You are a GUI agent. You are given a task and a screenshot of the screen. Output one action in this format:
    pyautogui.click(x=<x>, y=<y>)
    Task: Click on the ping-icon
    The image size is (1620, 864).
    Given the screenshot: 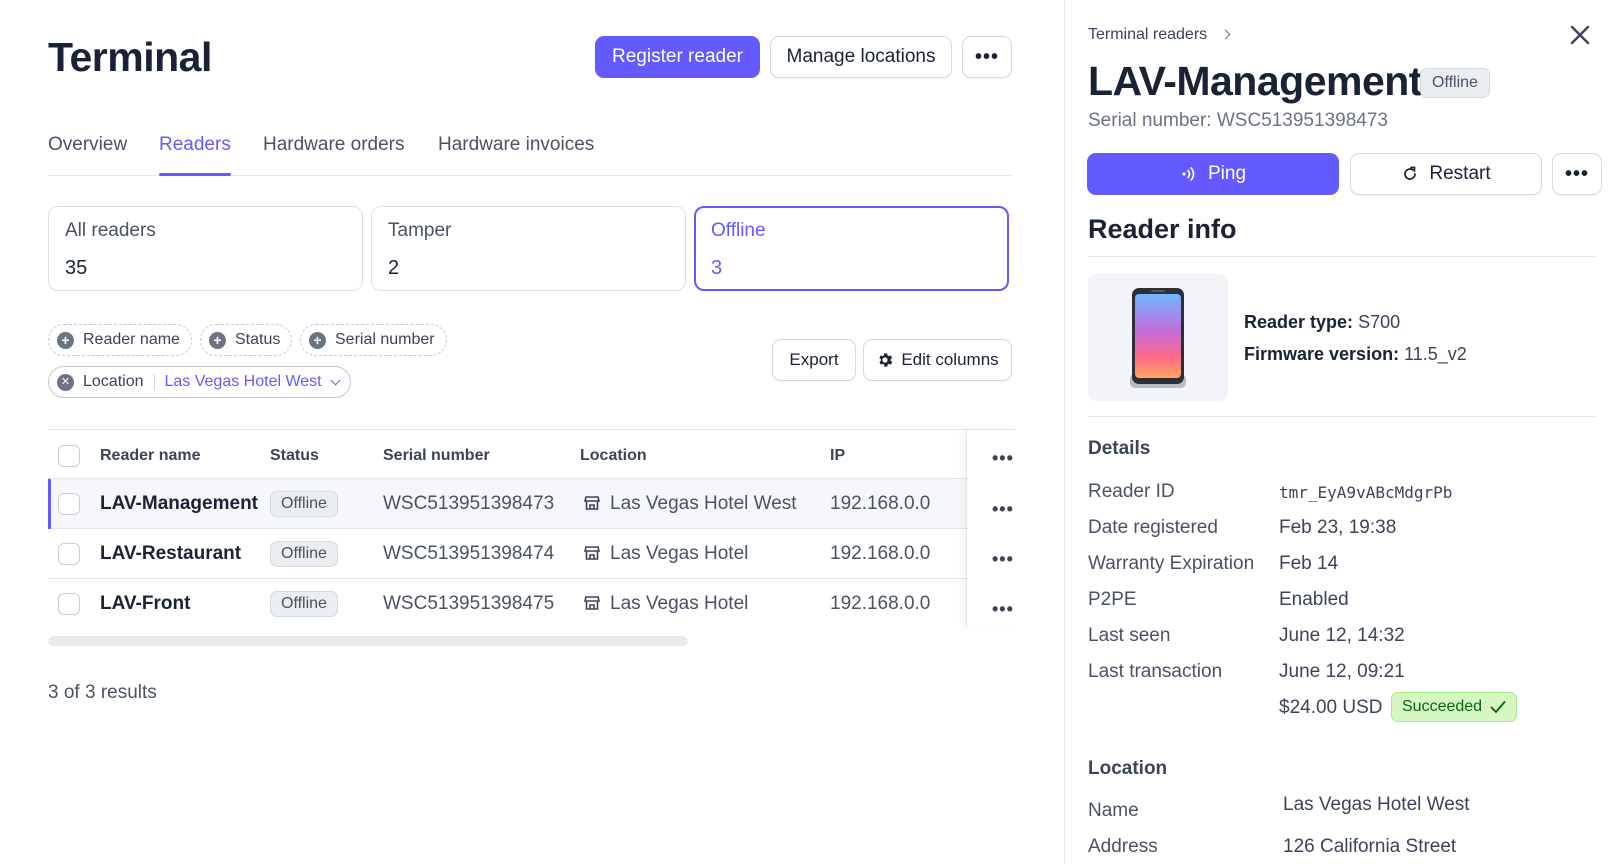 What is the action you would take?
    pyautogui.click(x=1188, y=174)
    